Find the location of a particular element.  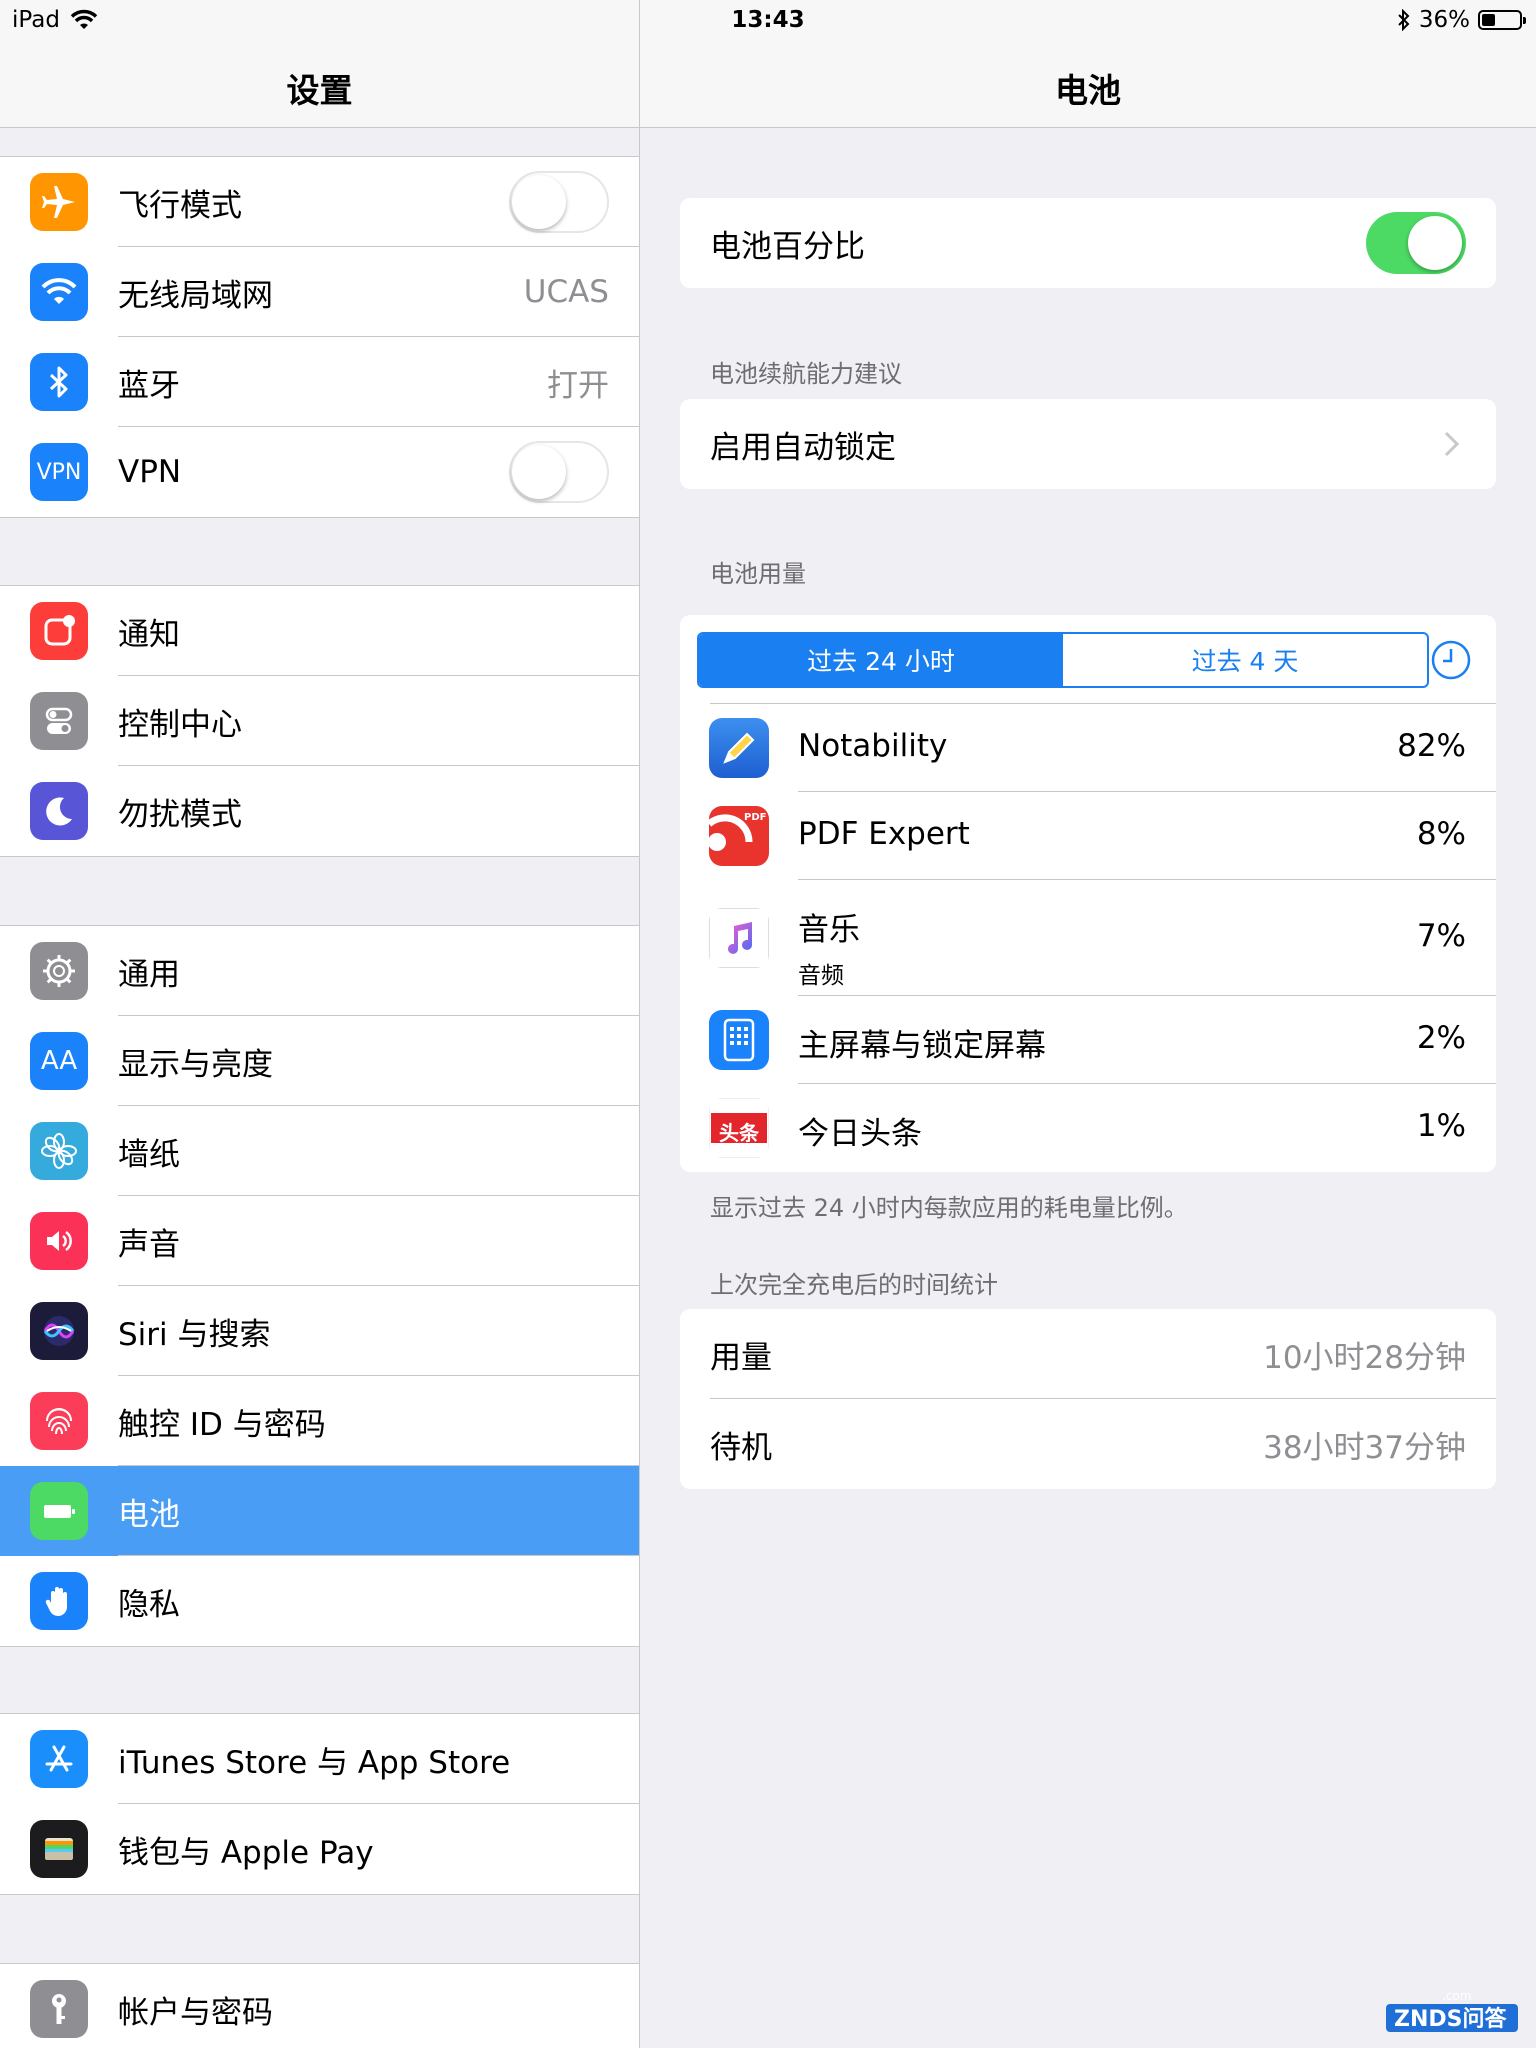

app-usage-row: 主屏幕与锁定屏幕 2% is located at coordinates (1088, 1040).